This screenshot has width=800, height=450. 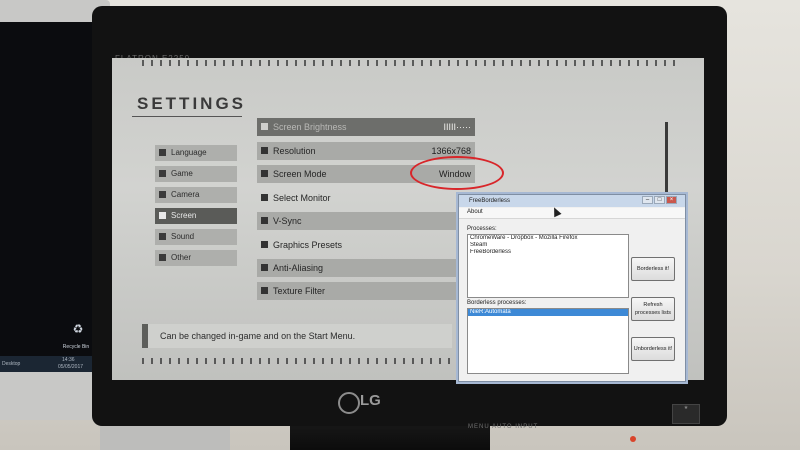 What do you see at coordinates (647, 200) in the screenshot?
I see `minimize-icon: –` at bounding box center [647, 200].